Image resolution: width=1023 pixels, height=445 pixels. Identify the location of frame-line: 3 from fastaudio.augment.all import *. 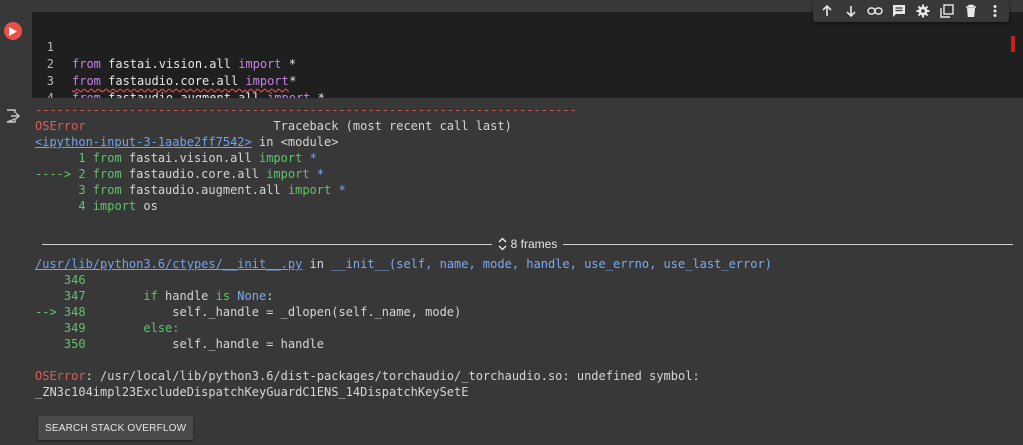
(306, 190).